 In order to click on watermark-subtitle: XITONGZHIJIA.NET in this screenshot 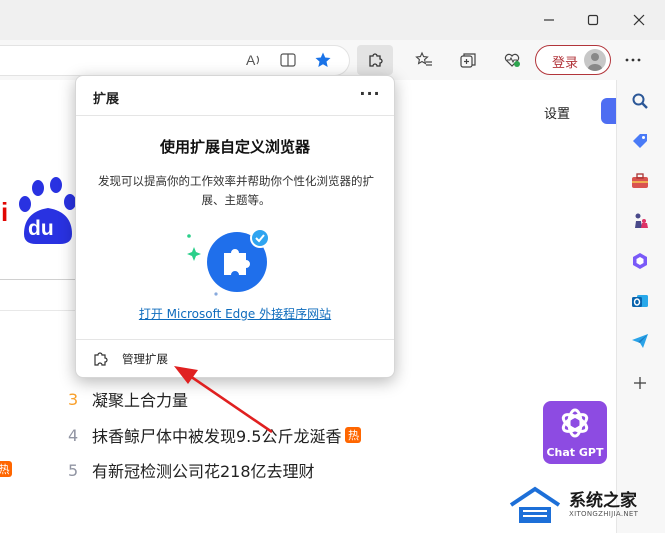, I will do `click(604, 514)`.